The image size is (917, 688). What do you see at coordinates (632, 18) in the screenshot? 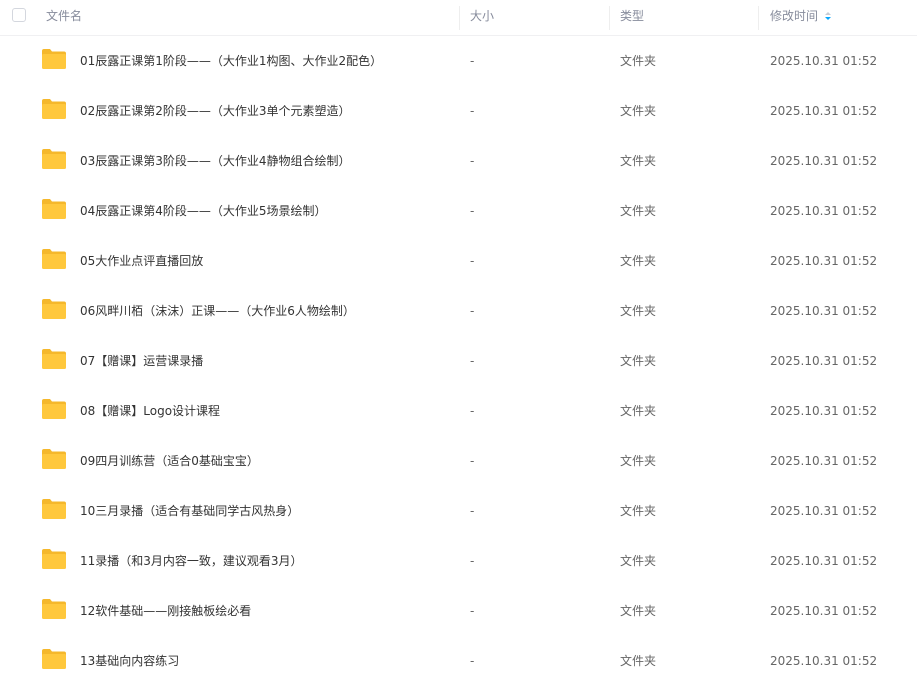
I see `column-header-type: 类型` at bounding box center [632, 18].